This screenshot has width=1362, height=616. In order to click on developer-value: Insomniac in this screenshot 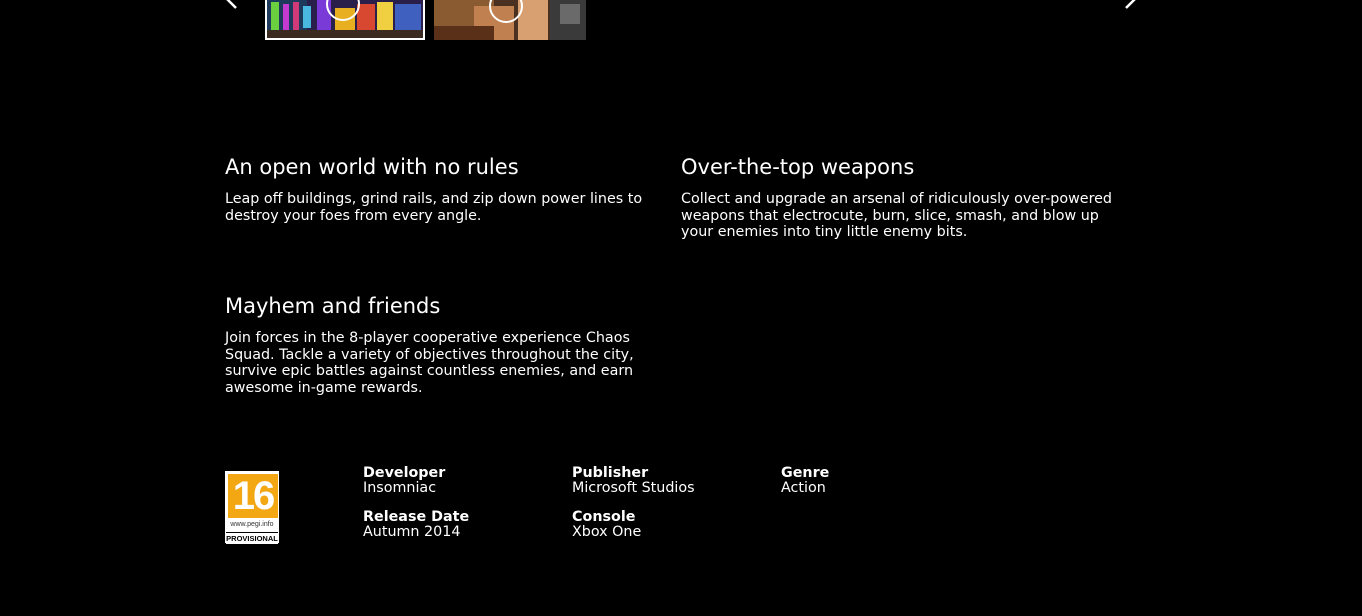, I will do `click(400, 488)`.